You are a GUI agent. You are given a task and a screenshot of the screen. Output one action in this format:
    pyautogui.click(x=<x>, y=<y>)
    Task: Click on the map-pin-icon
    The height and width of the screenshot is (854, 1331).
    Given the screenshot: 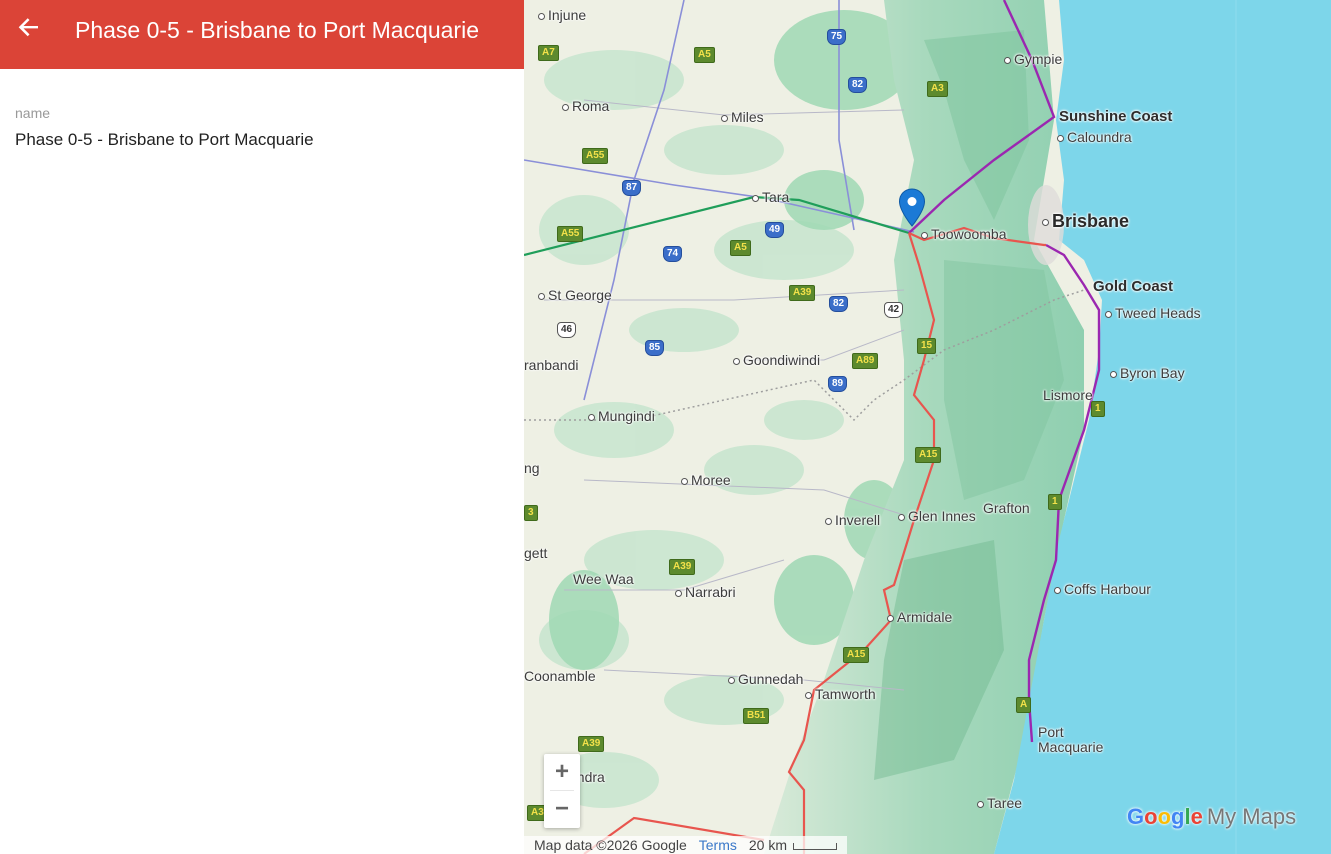 What is the action you would take?
    pyautogui.click(x=912, y=208)
    